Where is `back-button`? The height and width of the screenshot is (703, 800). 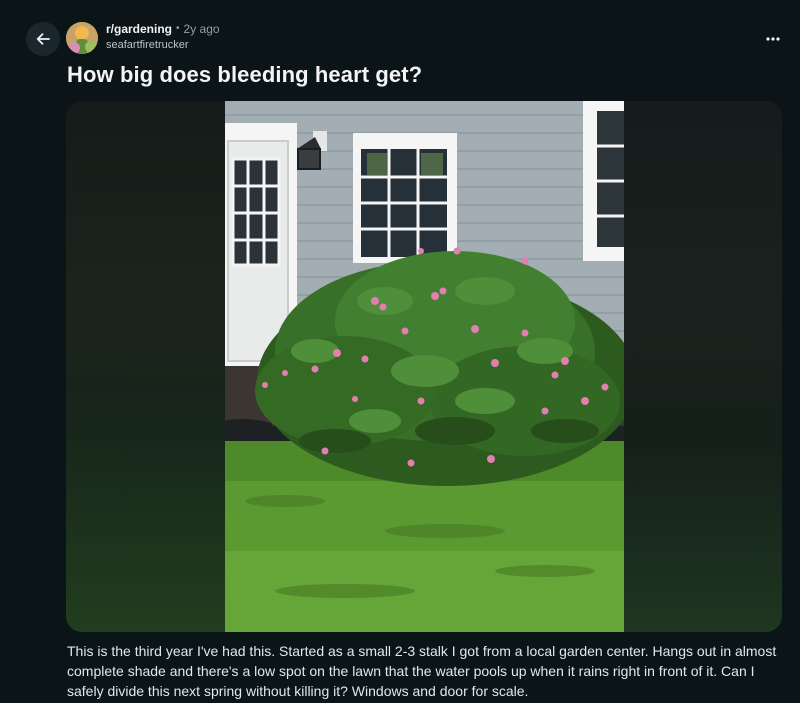 back-button is located at coordinates (43, 39).